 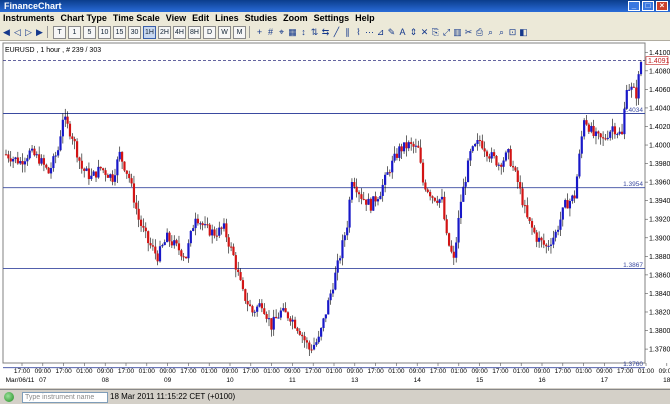 What do you see at coordinates (662, 6) in the screenshot?
I see `close-button: ×` at bounding box center [662, 6].